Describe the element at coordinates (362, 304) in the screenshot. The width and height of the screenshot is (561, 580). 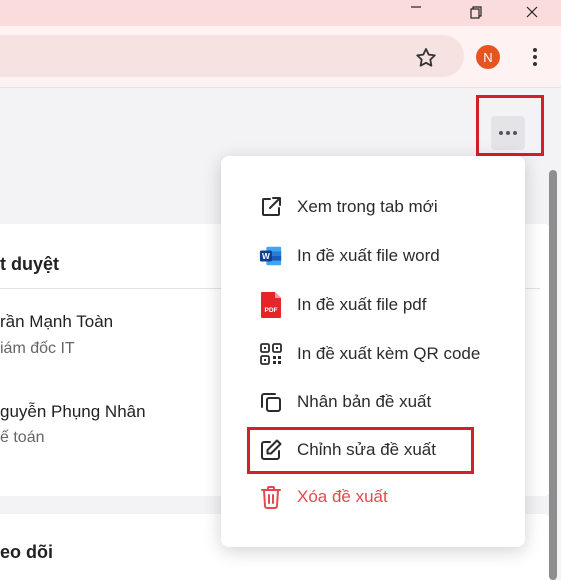
I see `menu-item-label: In đề xuất file pdf` at that location.